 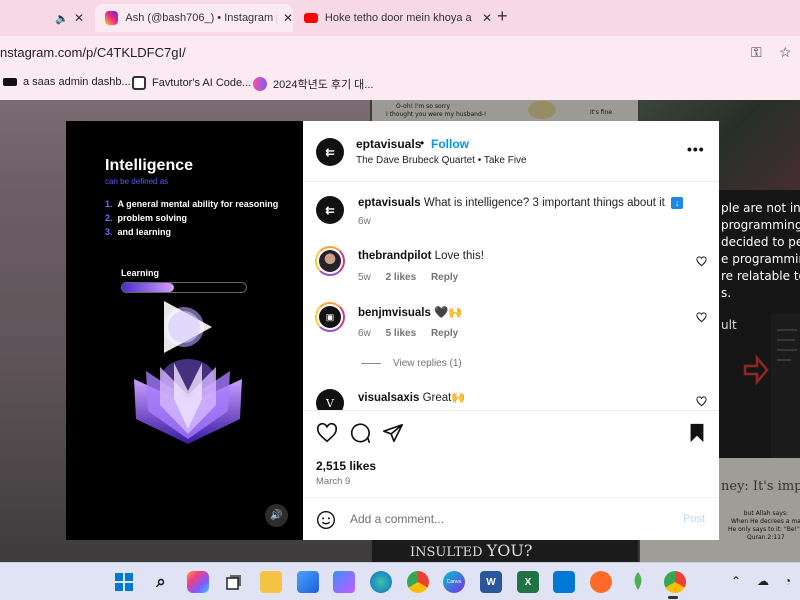 What do you see at coordinates (696, 149) in the screenshot?
I see `more-options-icon: •••` at bounding box center [696, 149].